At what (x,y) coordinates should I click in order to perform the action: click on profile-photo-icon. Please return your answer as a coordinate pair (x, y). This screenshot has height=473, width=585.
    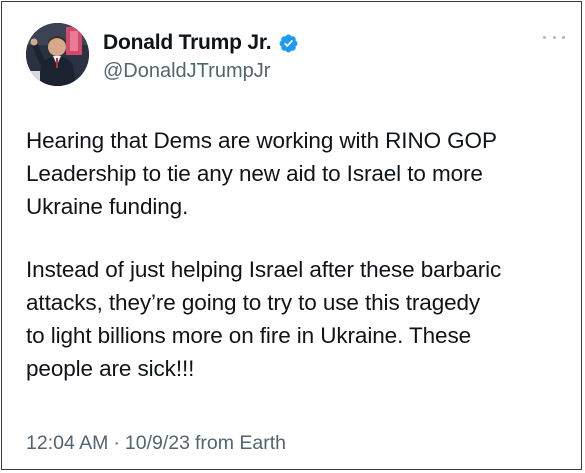
    Looking at the image, I should click on (57, 54).